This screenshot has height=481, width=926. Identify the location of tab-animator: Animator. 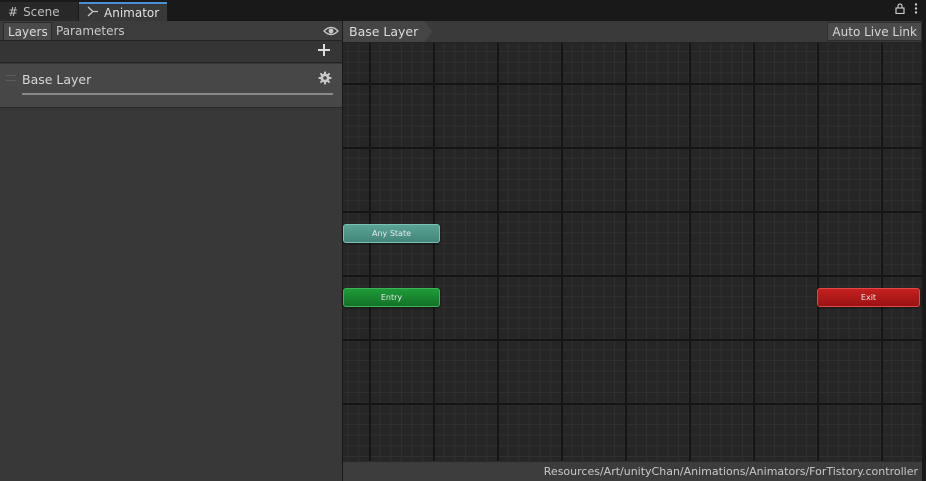
(123, 11).